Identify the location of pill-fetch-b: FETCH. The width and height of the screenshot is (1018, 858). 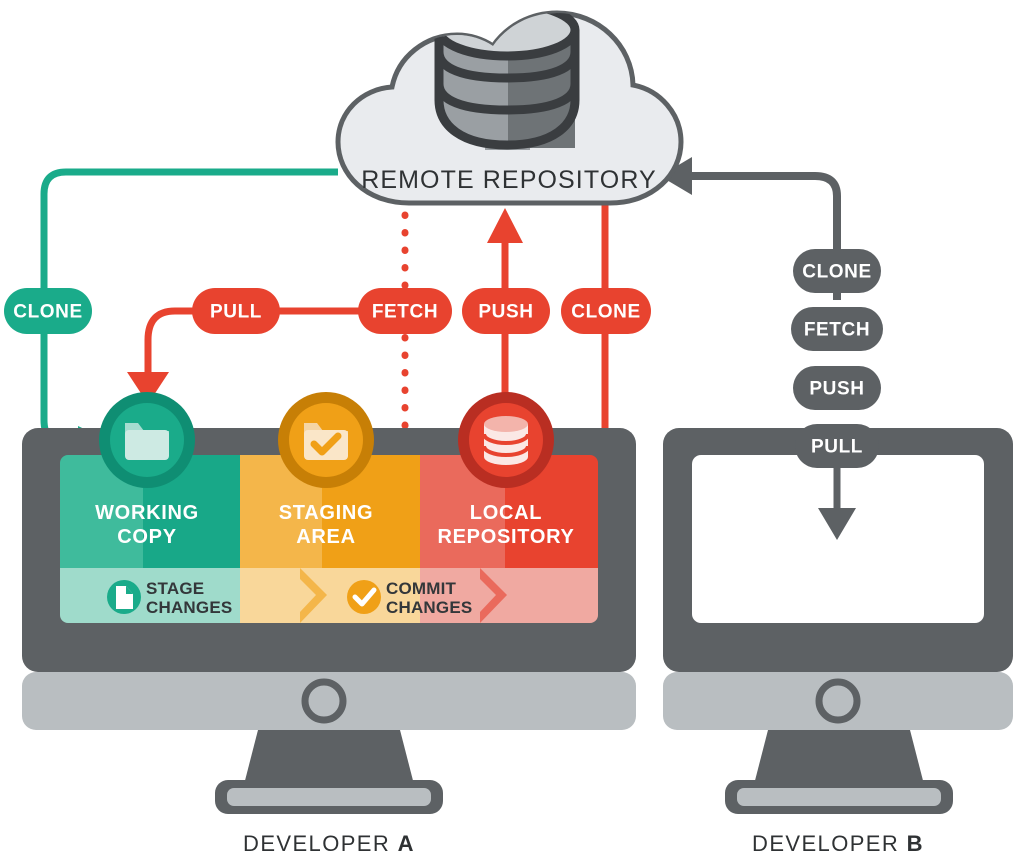
(837, 329).